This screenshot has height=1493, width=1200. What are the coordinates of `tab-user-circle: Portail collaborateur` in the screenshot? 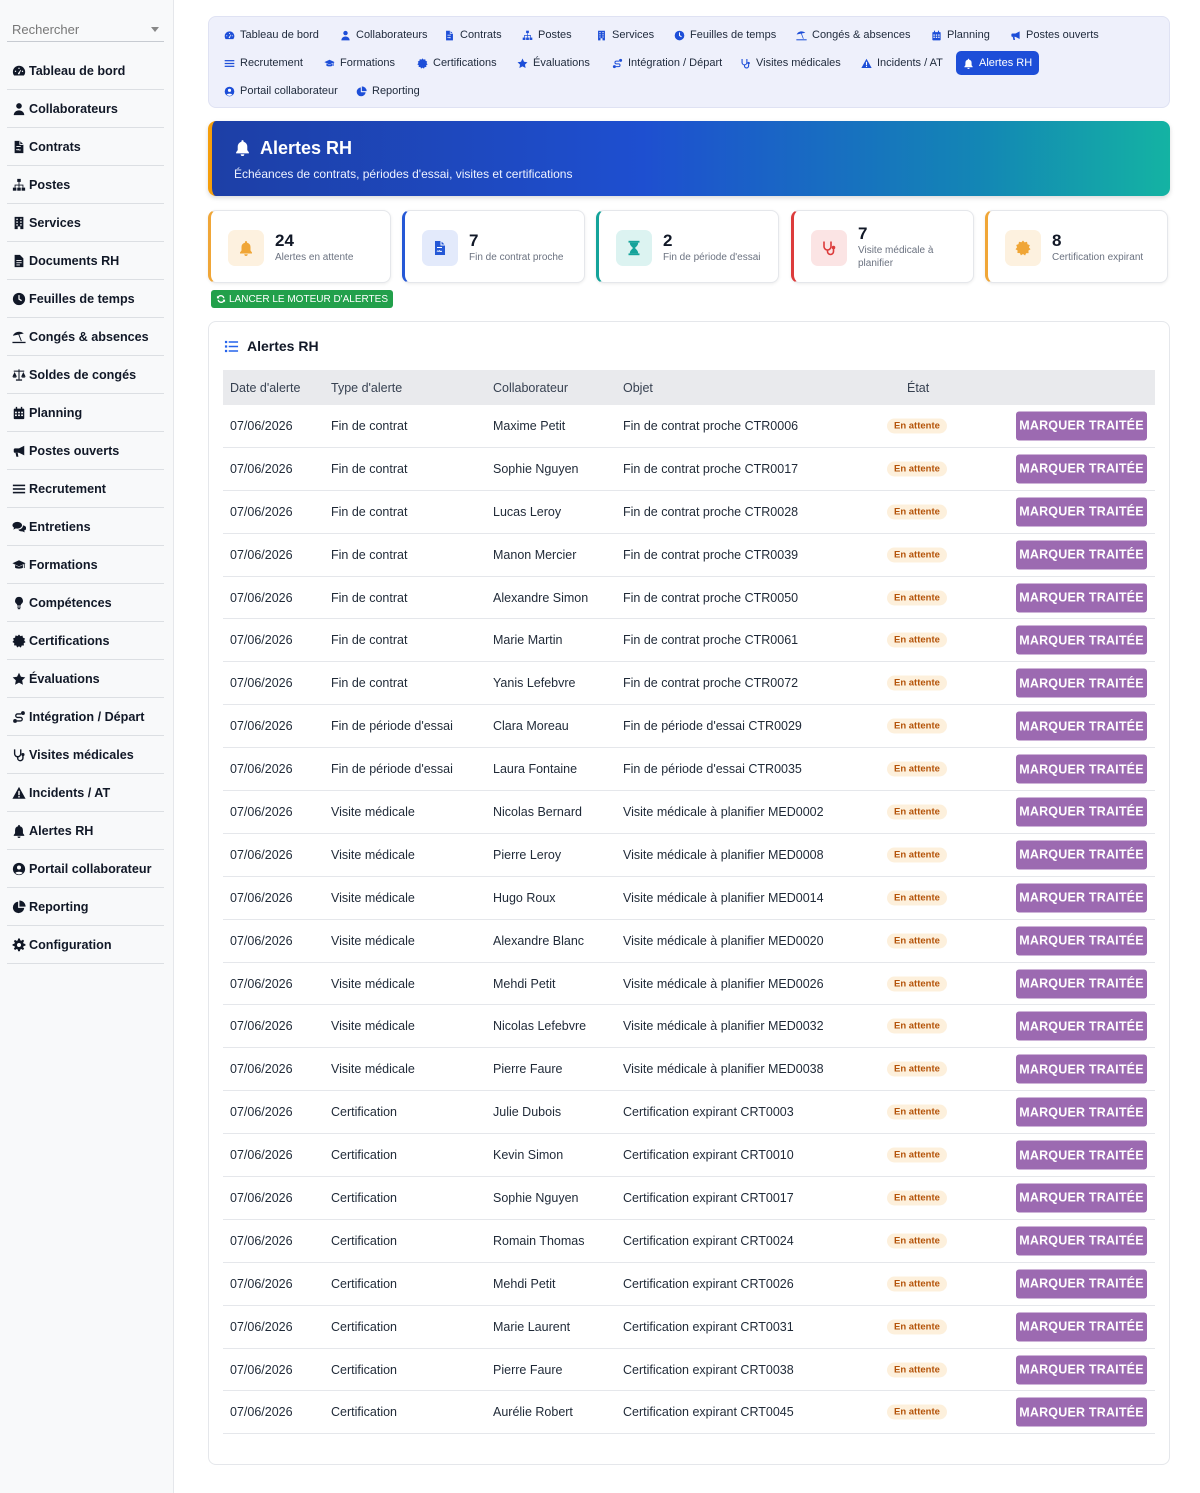 It's located at (281, 91).